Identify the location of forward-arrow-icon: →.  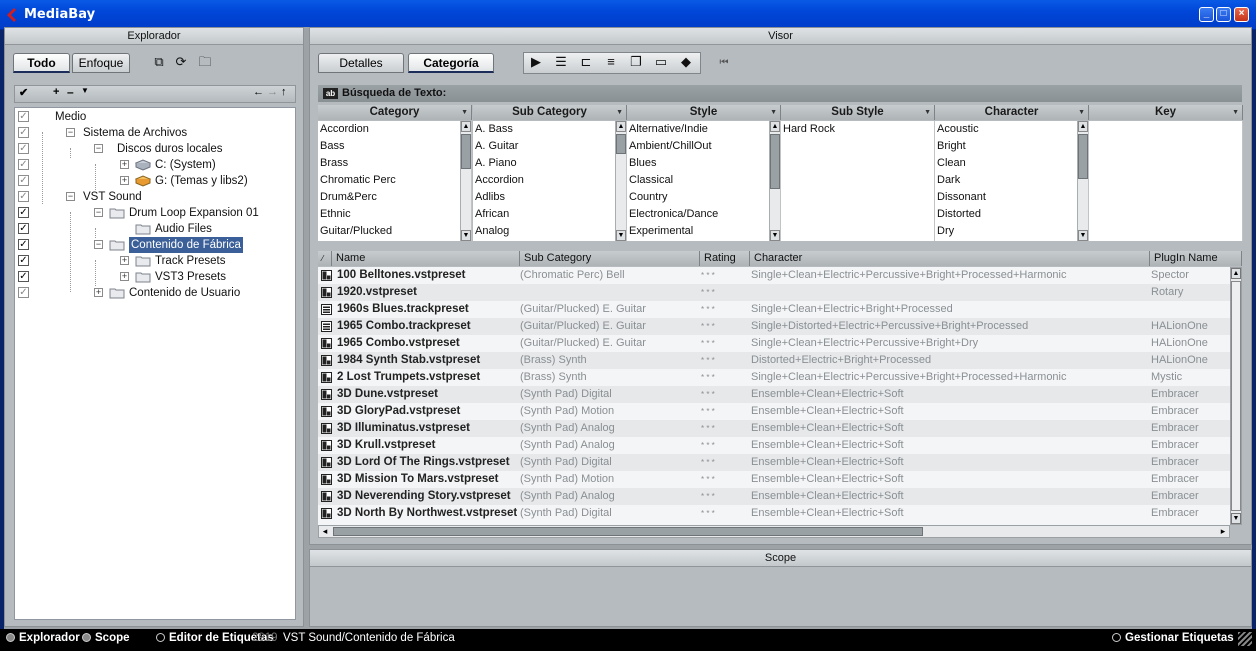
(272, 92).